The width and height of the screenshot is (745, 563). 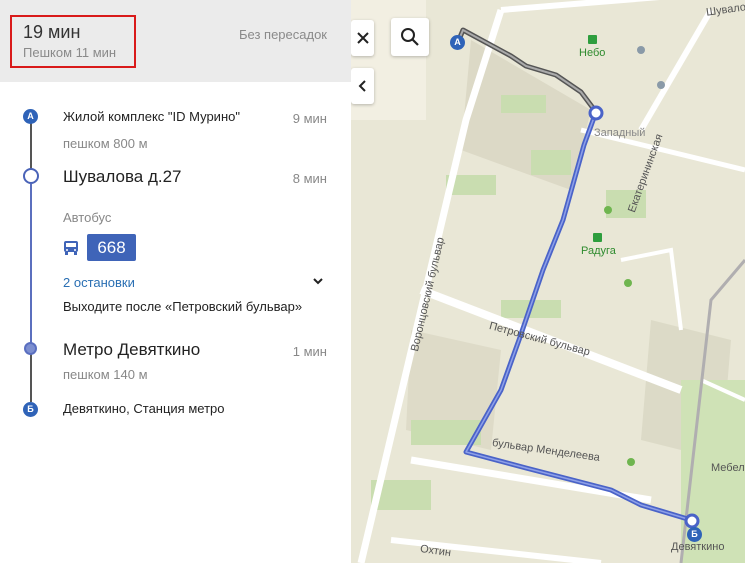 I want to click on stop1-duration: 8 мин, so click(x=309, y=178).